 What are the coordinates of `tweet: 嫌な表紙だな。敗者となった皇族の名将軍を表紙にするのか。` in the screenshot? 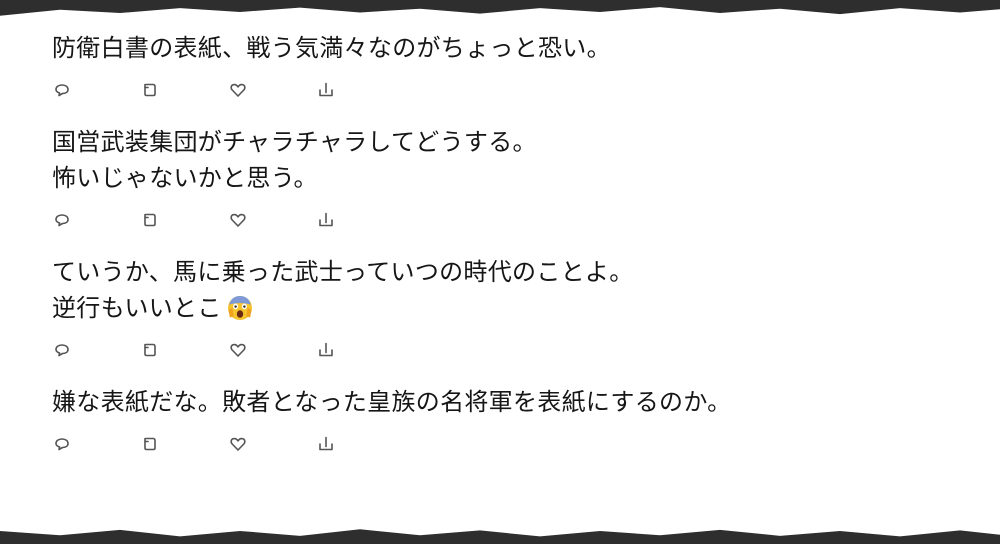 It's located at (512, 420).